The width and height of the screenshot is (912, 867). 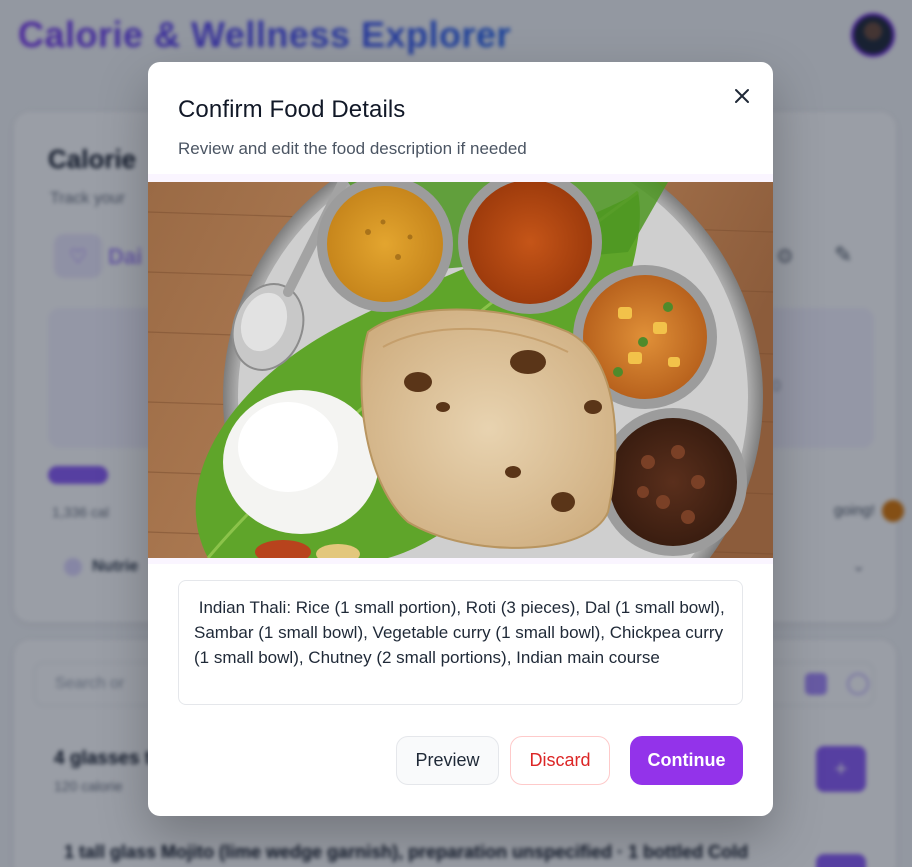 I want to click on image-top-strip, so click(x=460, y=178).